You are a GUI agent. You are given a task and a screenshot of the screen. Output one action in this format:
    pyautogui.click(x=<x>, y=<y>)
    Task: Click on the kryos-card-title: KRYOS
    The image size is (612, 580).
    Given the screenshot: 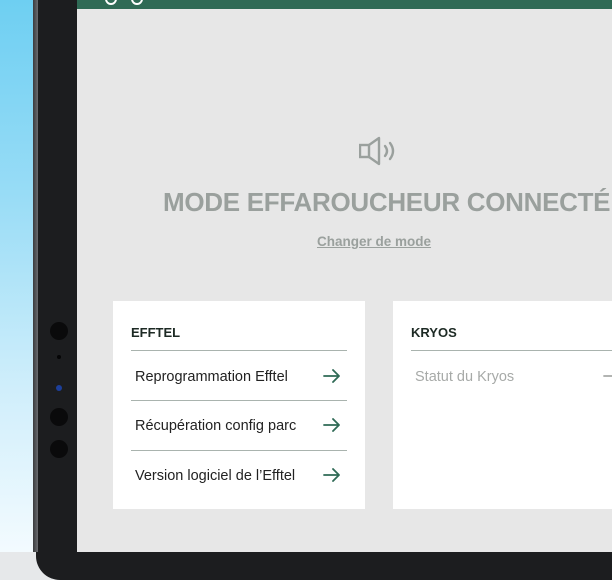 What is the action you would take?
    pyautogui.click(x=434, y=332)
    